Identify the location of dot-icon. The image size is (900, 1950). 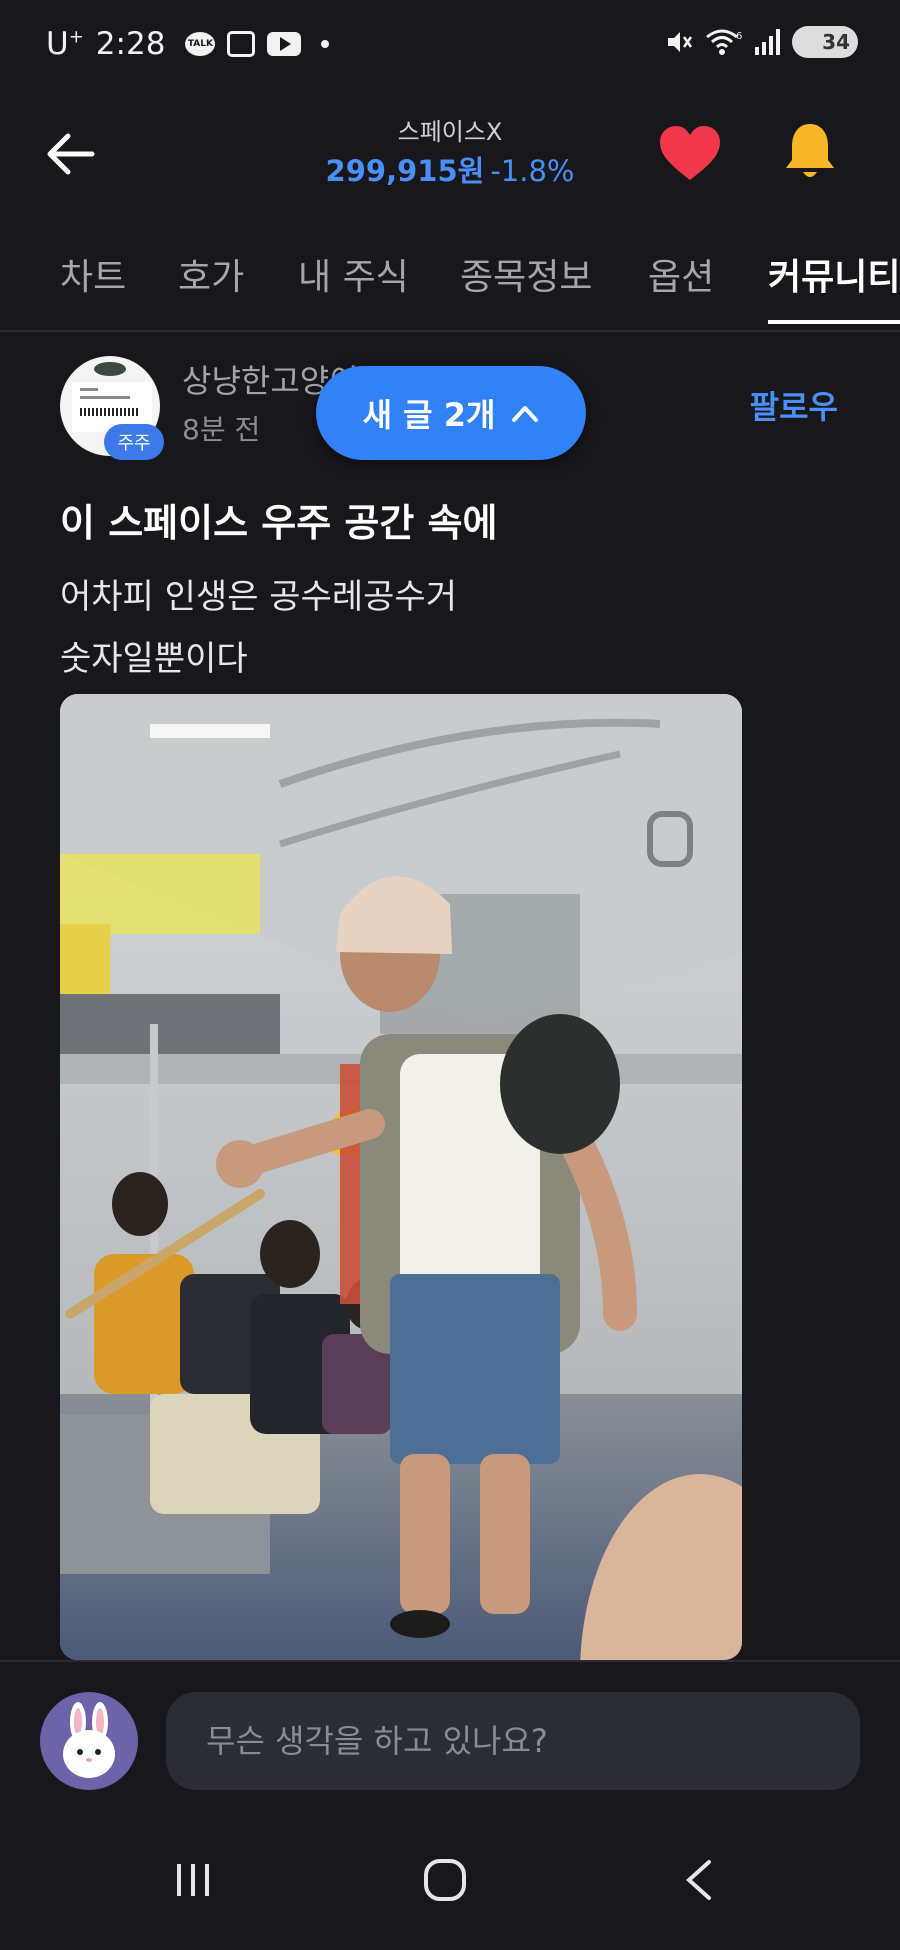
(325, 44).